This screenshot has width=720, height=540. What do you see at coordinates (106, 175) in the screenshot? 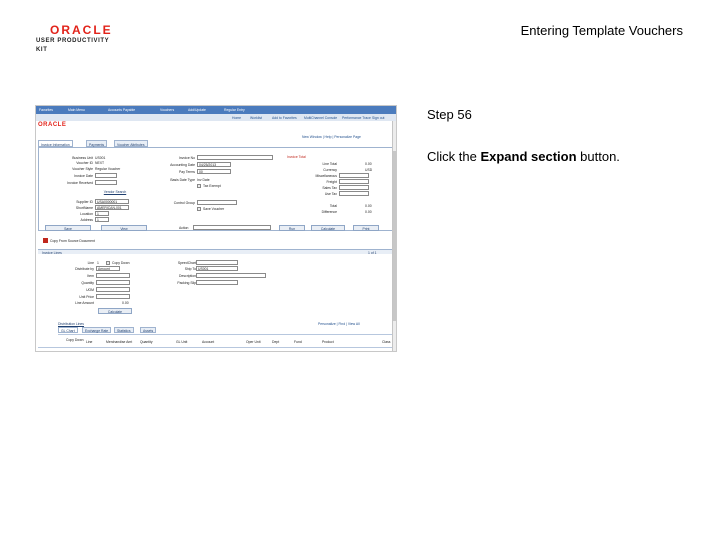
I see `invoice-date-input` at bounding box center [106, 175].